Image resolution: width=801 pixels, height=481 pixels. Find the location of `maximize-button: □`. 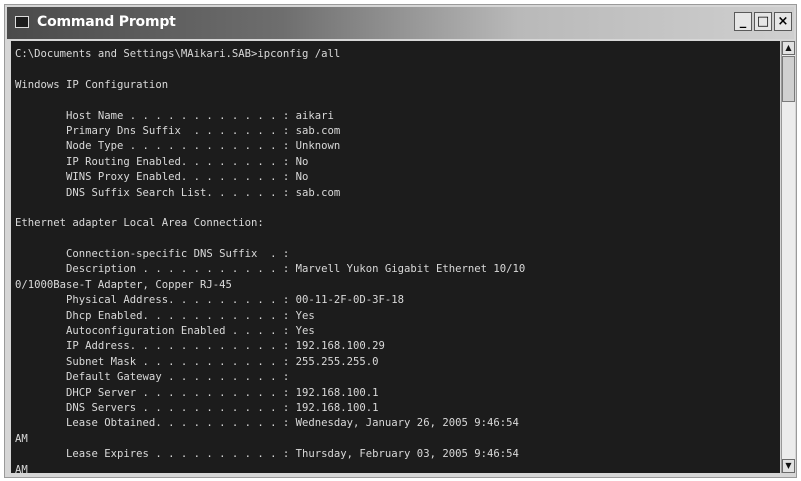

maximize-button: □ is located at coordinates (763, 21).